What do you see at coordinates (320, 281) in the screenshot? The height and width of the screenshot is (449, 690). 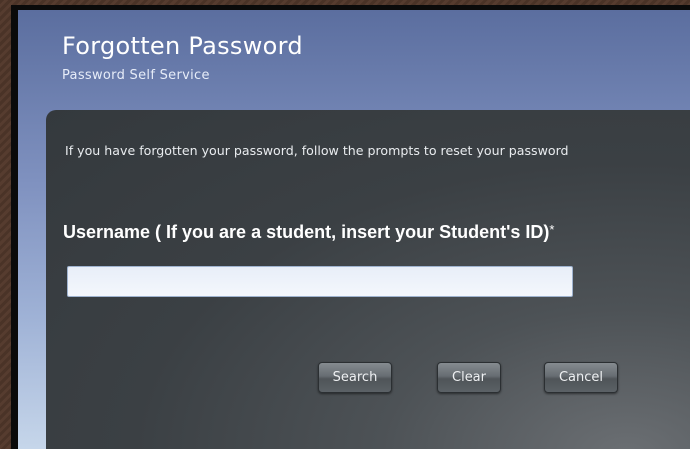 I see `username-input` at bounding box center [320, 281].